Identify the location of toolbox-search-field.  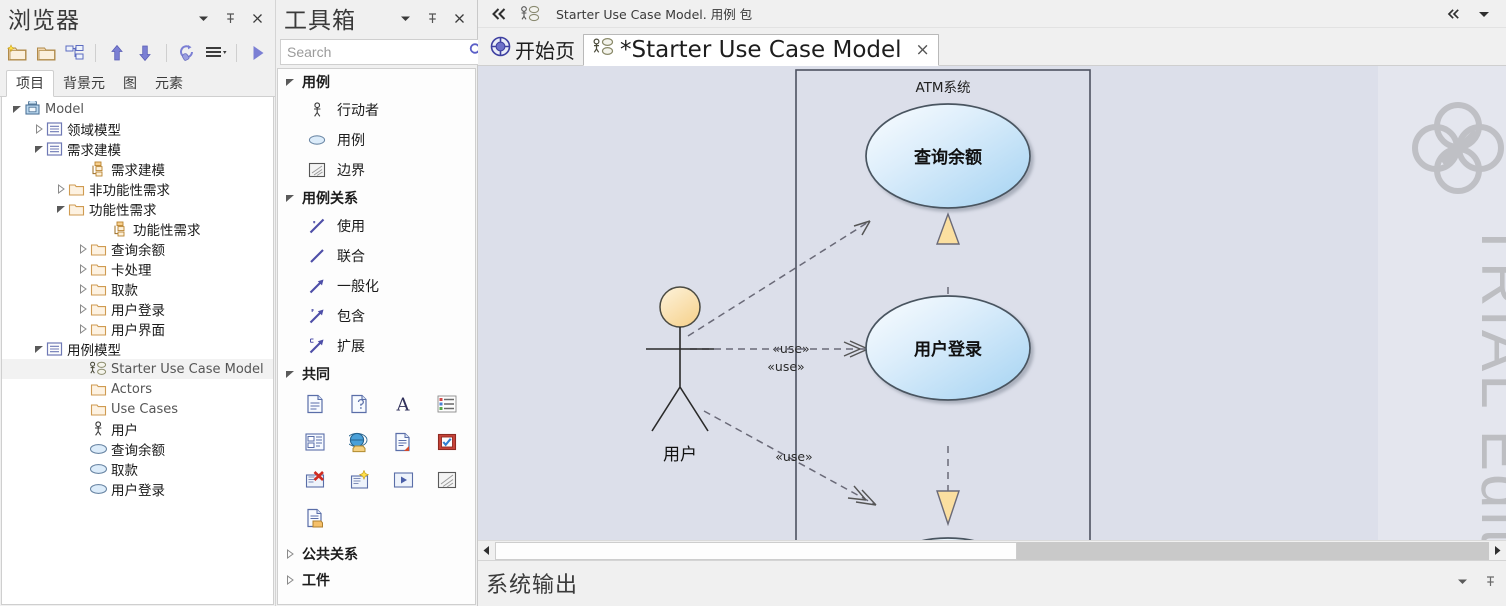
(385, 52).